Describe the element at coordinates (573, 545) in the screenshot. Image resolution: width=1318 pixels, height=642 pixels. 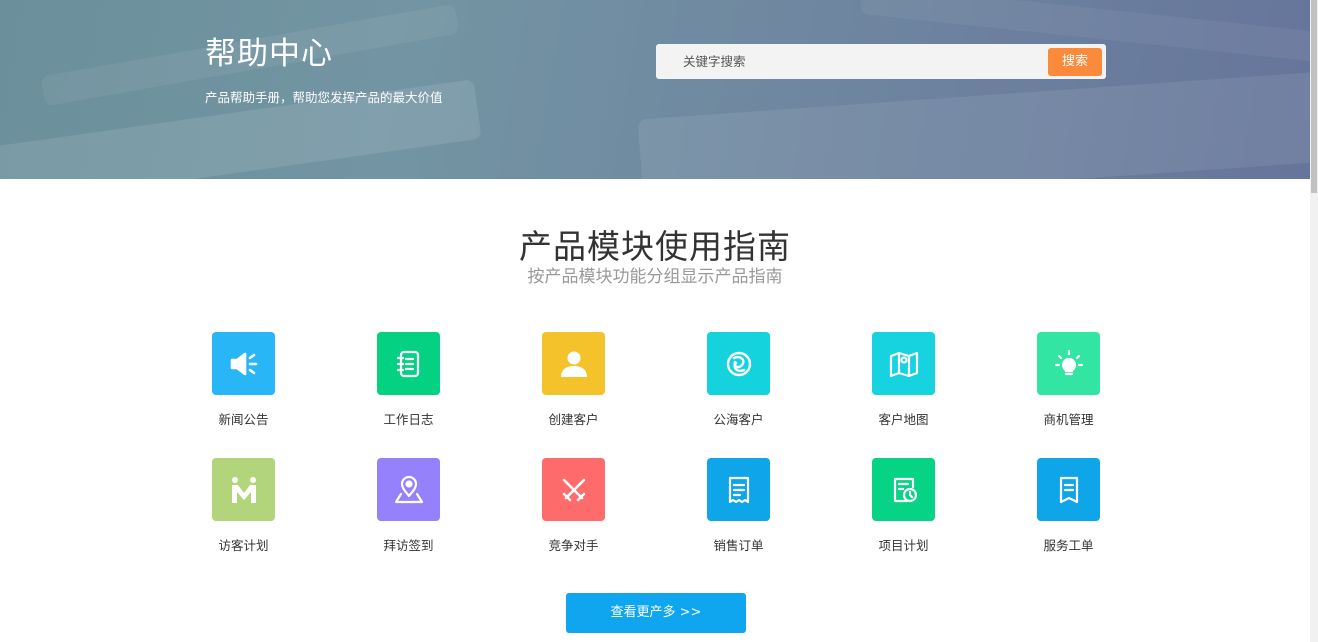
I see `module-label: 竞争对手` at that location.